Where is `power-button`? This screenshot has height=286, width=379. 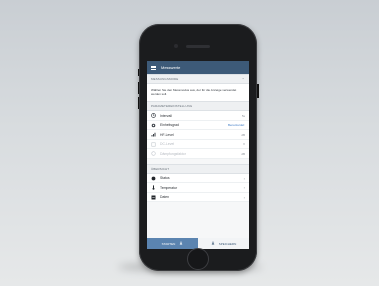 power-button is located at coordinates (258, 91).